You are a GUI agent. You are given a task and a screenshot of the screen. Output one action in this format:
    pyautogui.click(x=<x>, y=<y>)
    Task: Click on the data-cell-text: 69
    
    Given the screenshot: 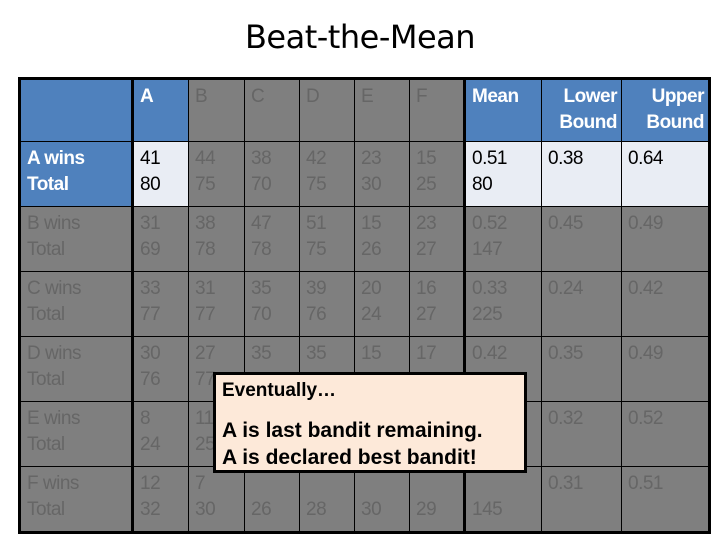 What is the action you would take?
    pyautogui.click(x=150, y=249)
    